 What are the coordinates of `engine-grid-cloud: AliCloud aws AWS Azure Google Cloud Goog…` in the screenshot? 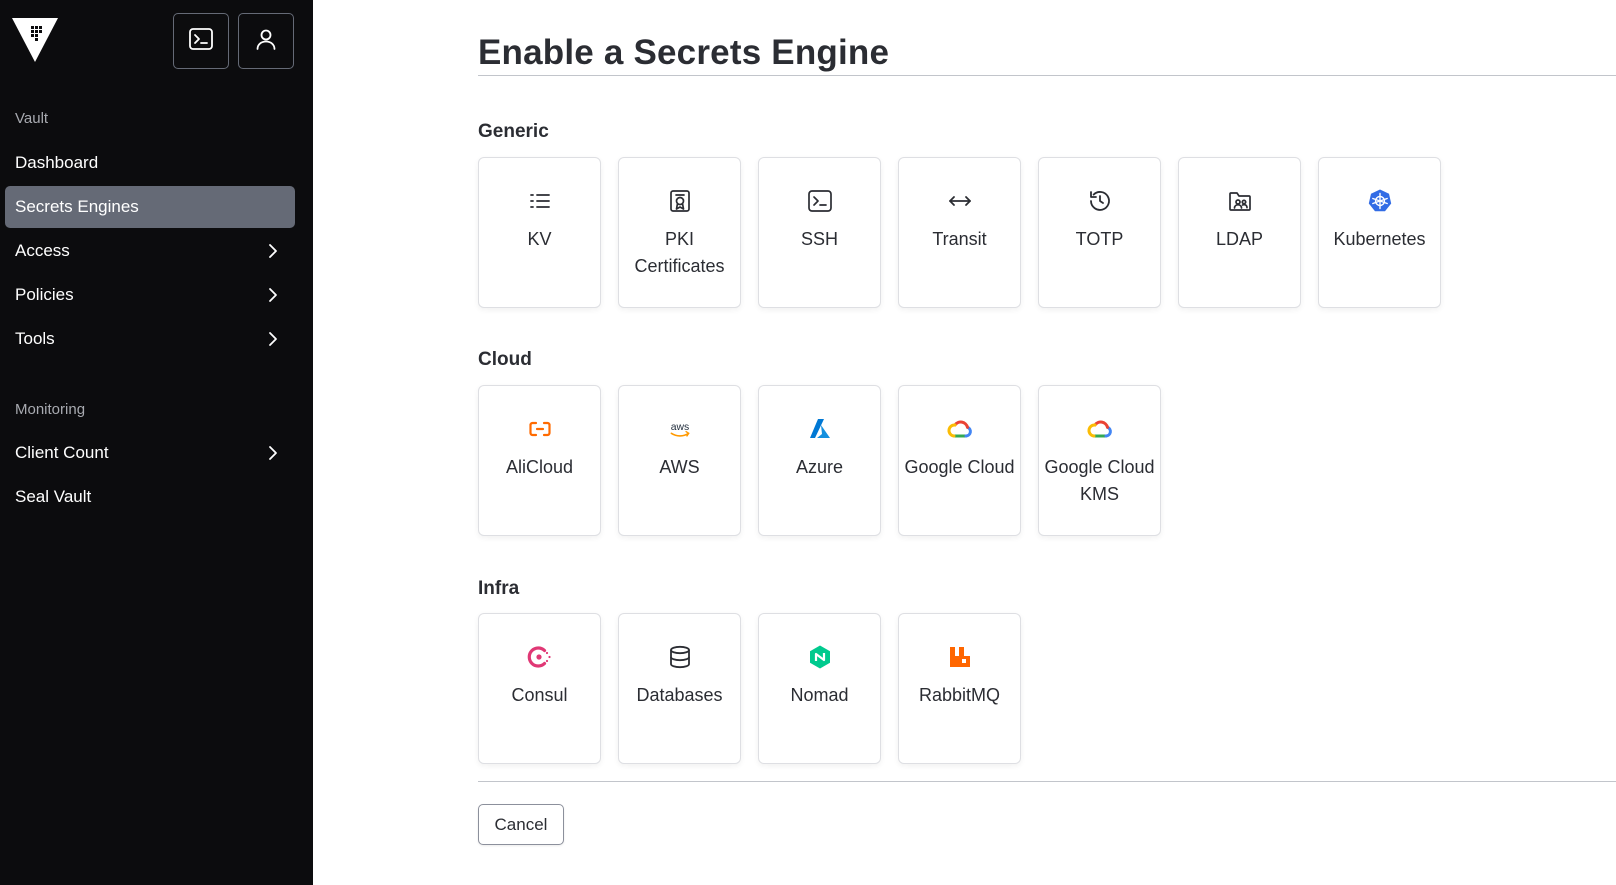 It's located at (819, 460).